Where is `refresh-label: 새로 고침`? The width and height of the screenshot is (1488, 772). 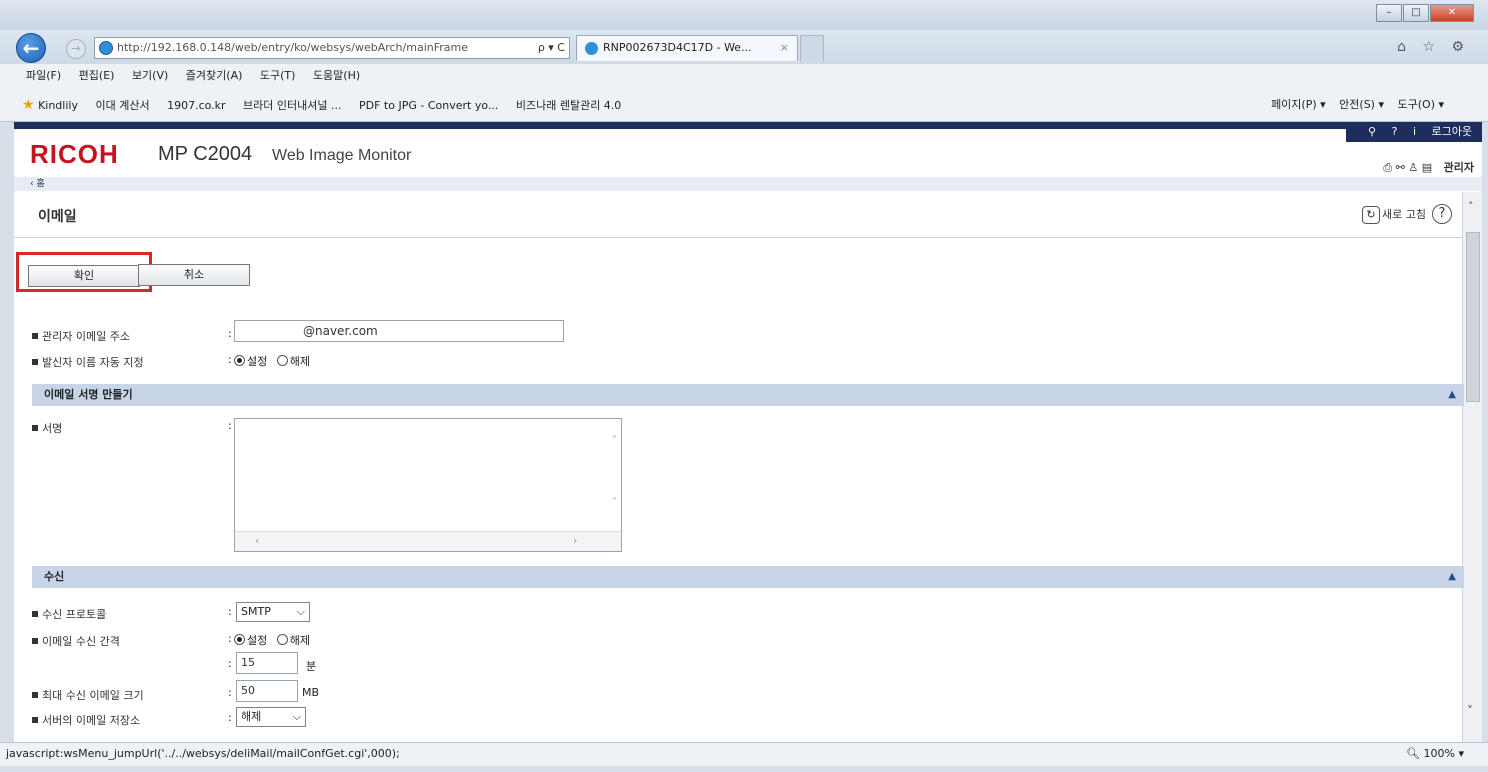 refresh-label: 새로 고침 is located at coordinates (1404, 214).